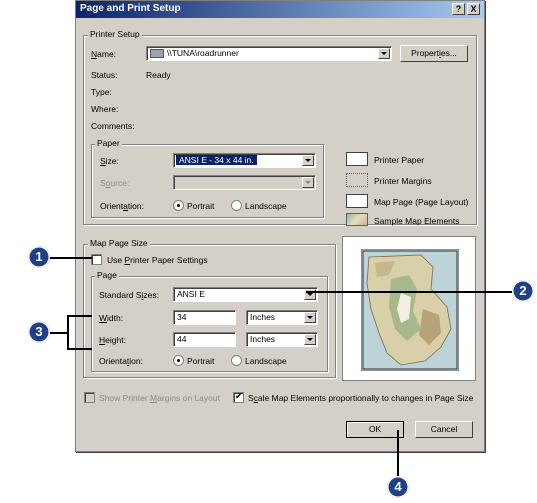 This screenshot has height=503, width=537. I want to click on comments-label: Comments:, so click(113, 126).